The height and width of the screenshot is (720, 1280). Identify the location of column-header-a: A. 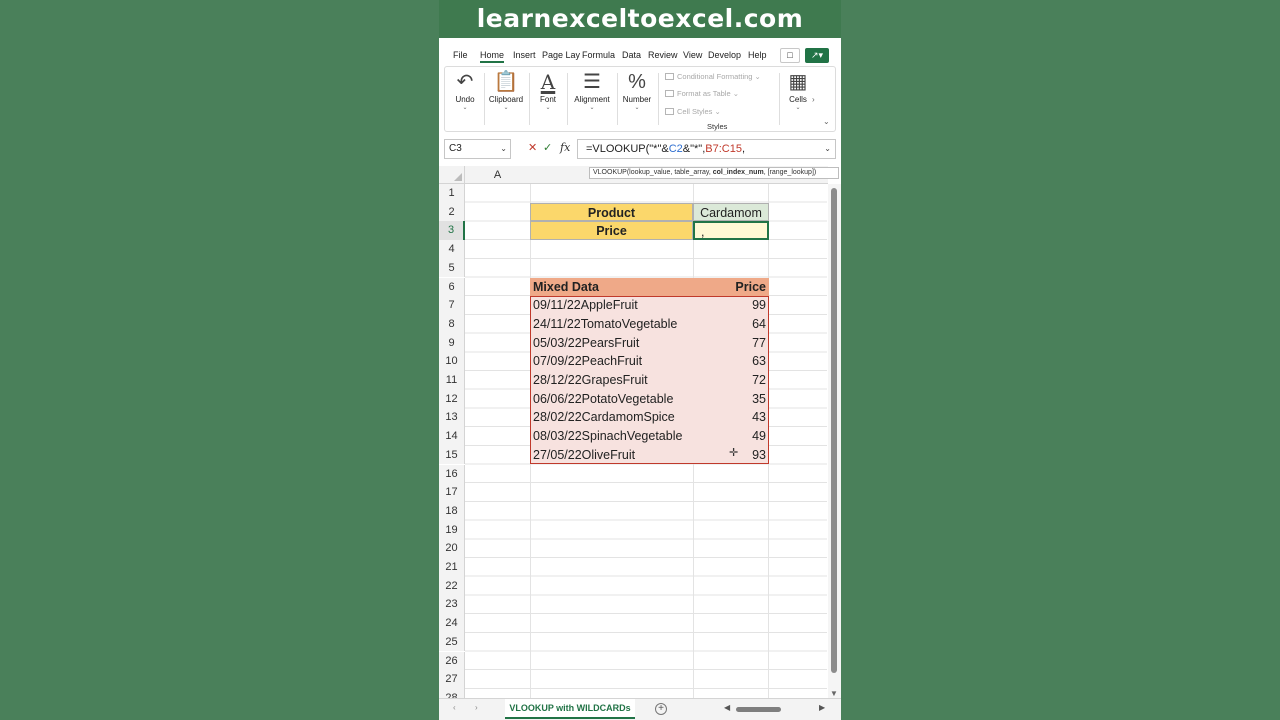
(497, 175).